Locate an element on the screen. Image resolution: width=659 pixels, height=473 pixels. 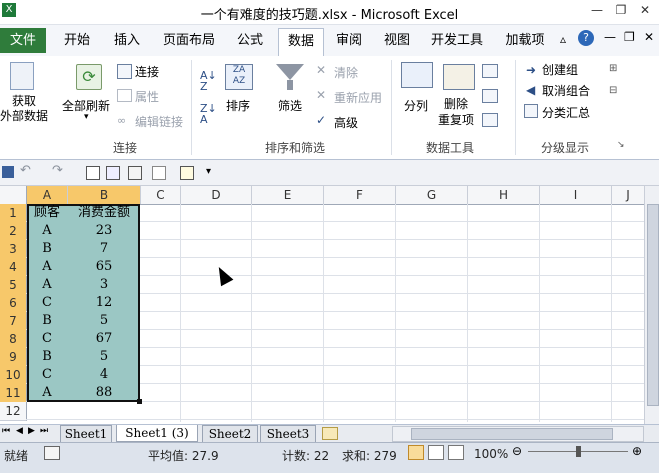
page-break-view-icon is located at coordinates (456, 452).